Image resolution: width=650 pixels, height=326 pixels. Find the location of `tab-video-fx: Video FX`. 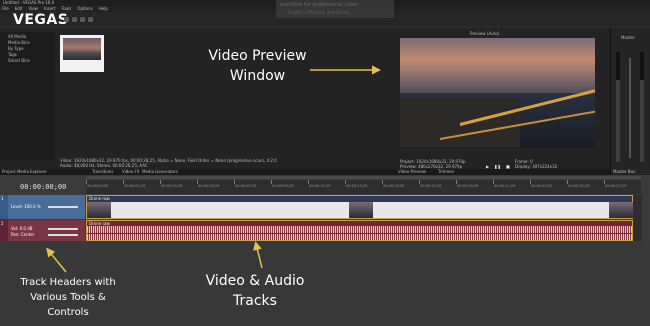

tab-video-fx: Video FX is located at coordinates (131, 171).